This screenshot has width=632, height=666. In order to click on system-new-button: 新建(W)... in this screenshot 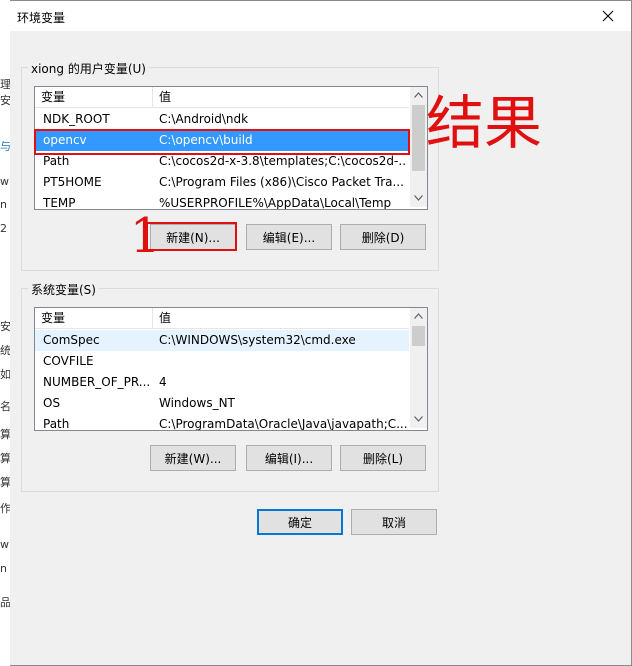, I will do `click(193, 458)`.